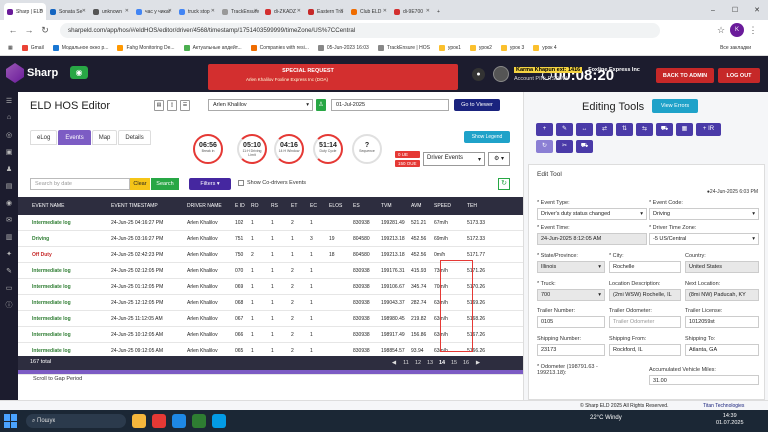  What do you see at coordinates (260, 105) in the screenshot?
I see `driver-select: Arlen Khalilov` at bounding box center [260, 105].